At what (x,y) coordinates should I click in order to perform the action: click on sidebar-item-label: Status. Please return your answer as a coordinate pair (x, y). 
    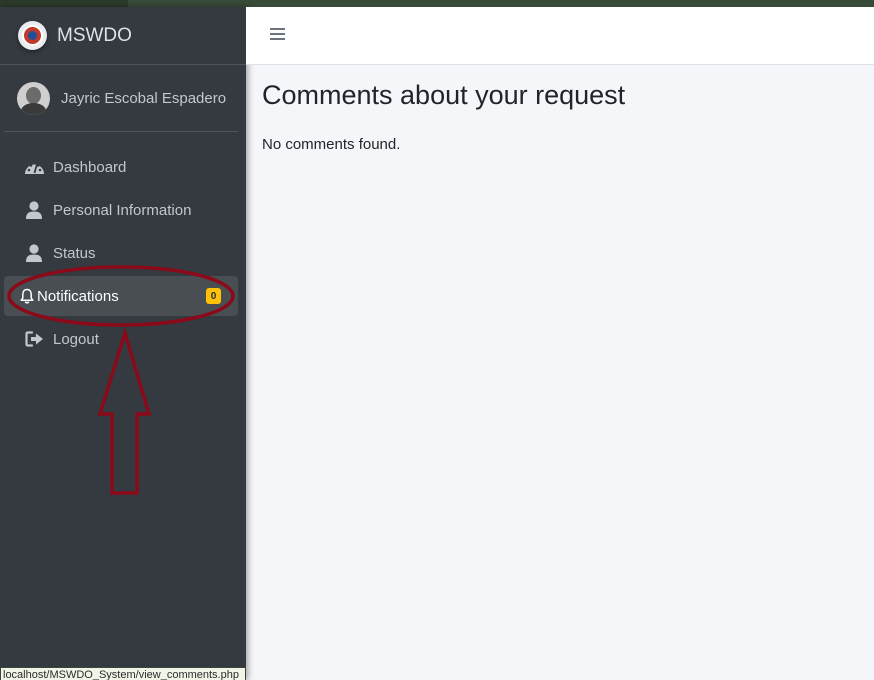
    Looking at the image, I should click on (74, 253).